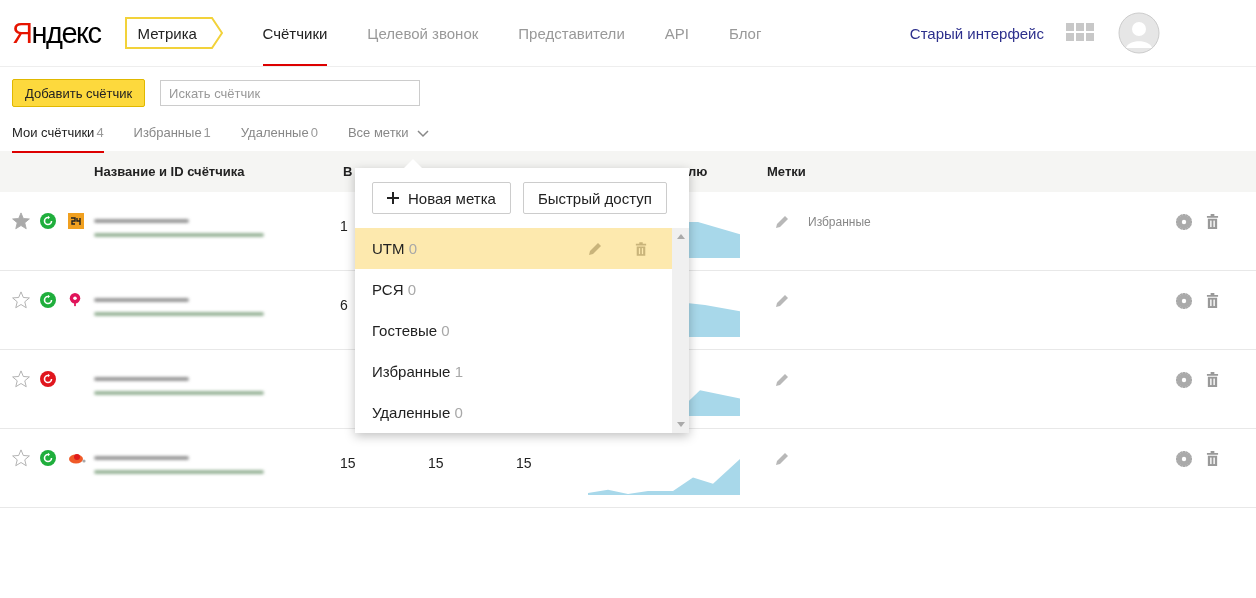 The image size is (1256, 598). Describe the element at coordinates (21, 221) in the screenshot. I see `star-filled-icon` at that location.